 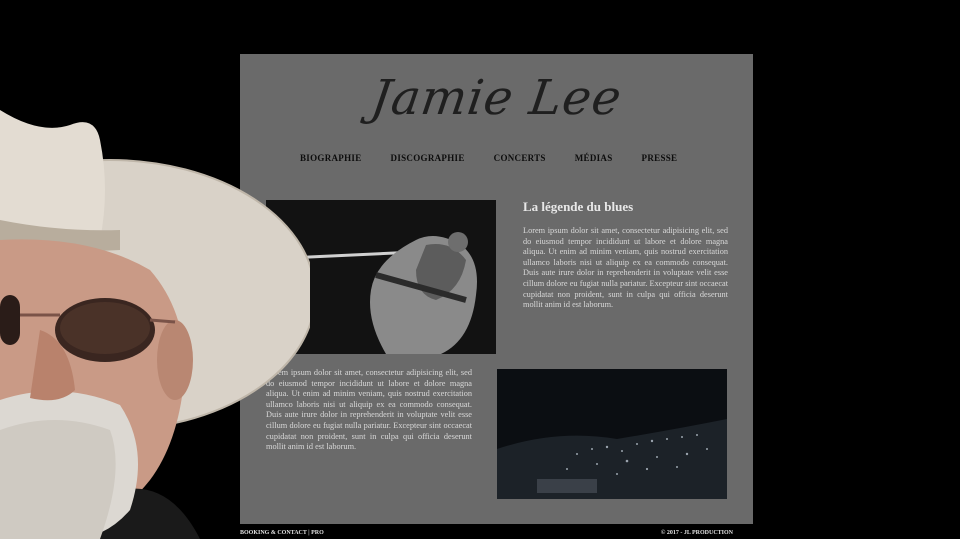 I want to click on nav-item-discographie: DISCOGRAPHIE, so click(x=428, y=158).